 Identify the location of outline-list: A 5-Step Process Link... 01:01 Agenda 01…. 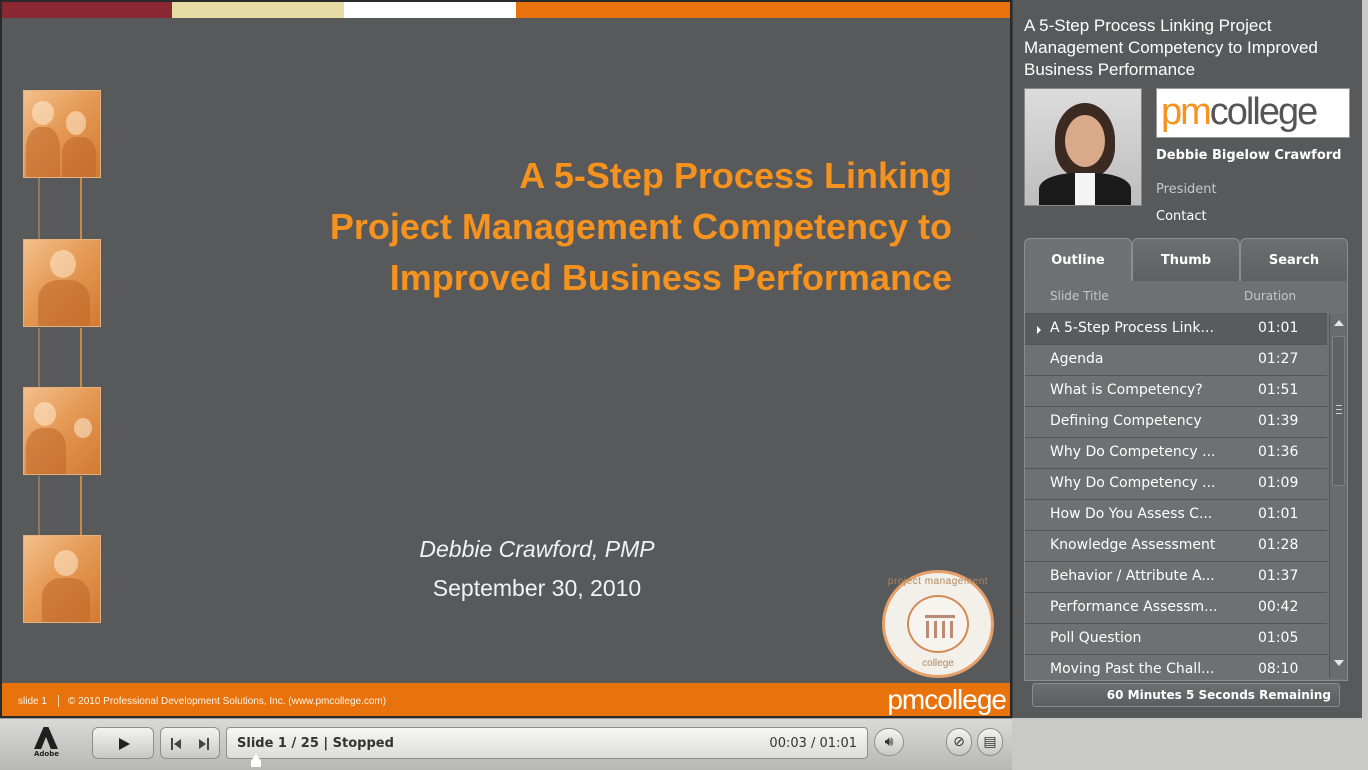
(1176, 496).